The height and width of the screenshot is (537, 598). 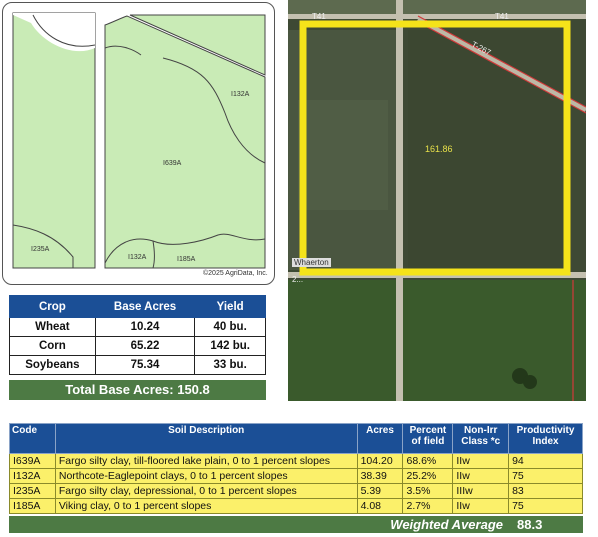 I want to click on town-label: Whaerton, so click(x=311, y=262).